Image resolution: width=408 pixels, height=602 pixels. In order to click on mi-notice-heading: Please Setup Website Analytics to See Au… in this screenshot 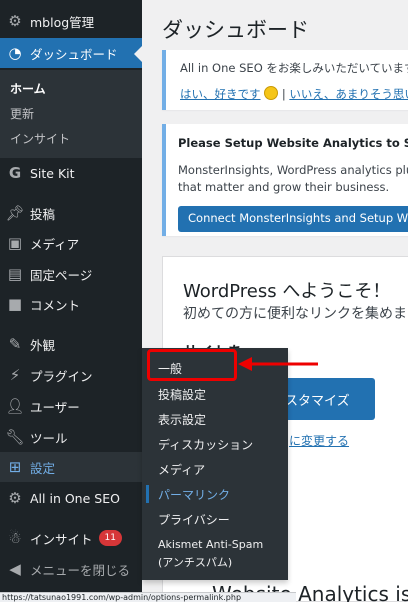, I will do `click(293, 143)`.